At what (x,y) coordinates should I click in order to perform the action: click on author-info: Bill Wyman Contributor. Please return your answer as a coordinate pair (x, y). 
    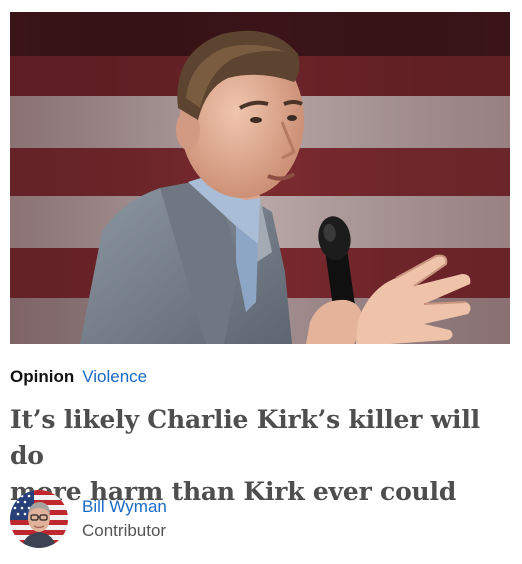
    Looking at the image, I should click on (124, 519).